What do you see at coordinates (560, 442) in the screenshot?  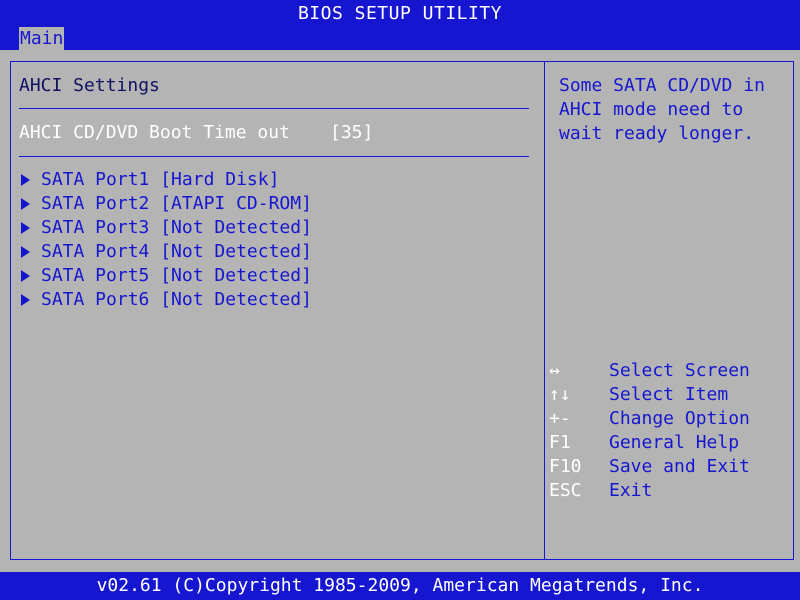 I see `key-f1: F1` at bounding box center [560, 442].